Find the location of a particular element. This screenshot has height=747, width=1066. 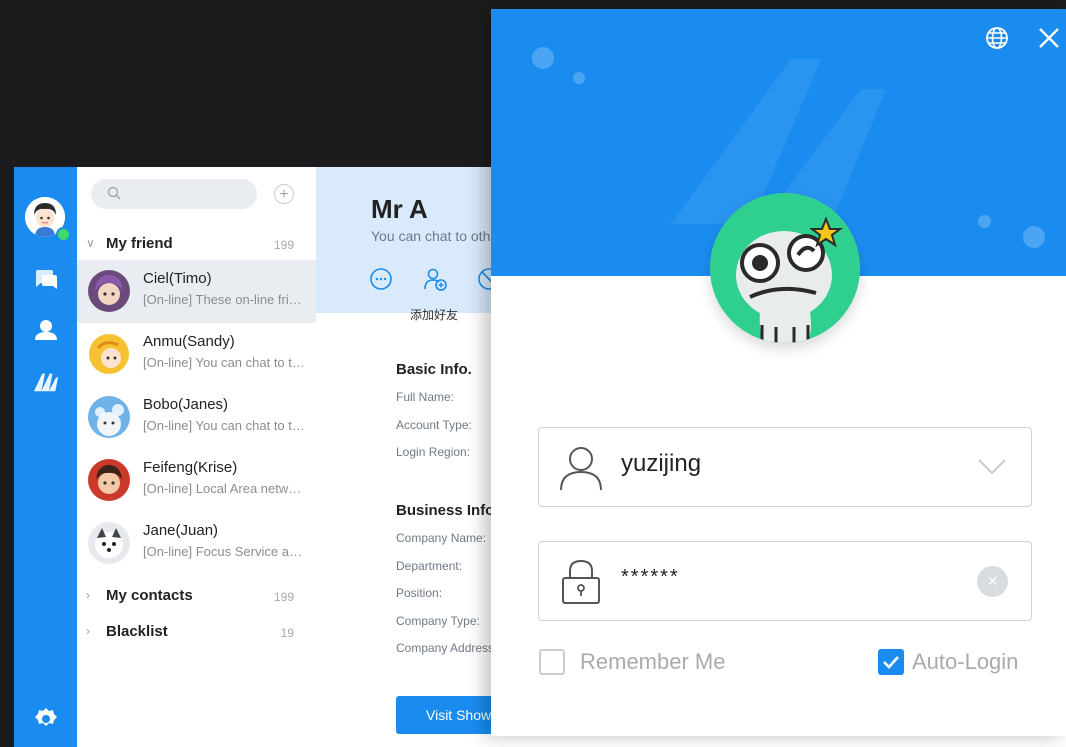

chevron-down-icon is located at coordinates (992, 469).